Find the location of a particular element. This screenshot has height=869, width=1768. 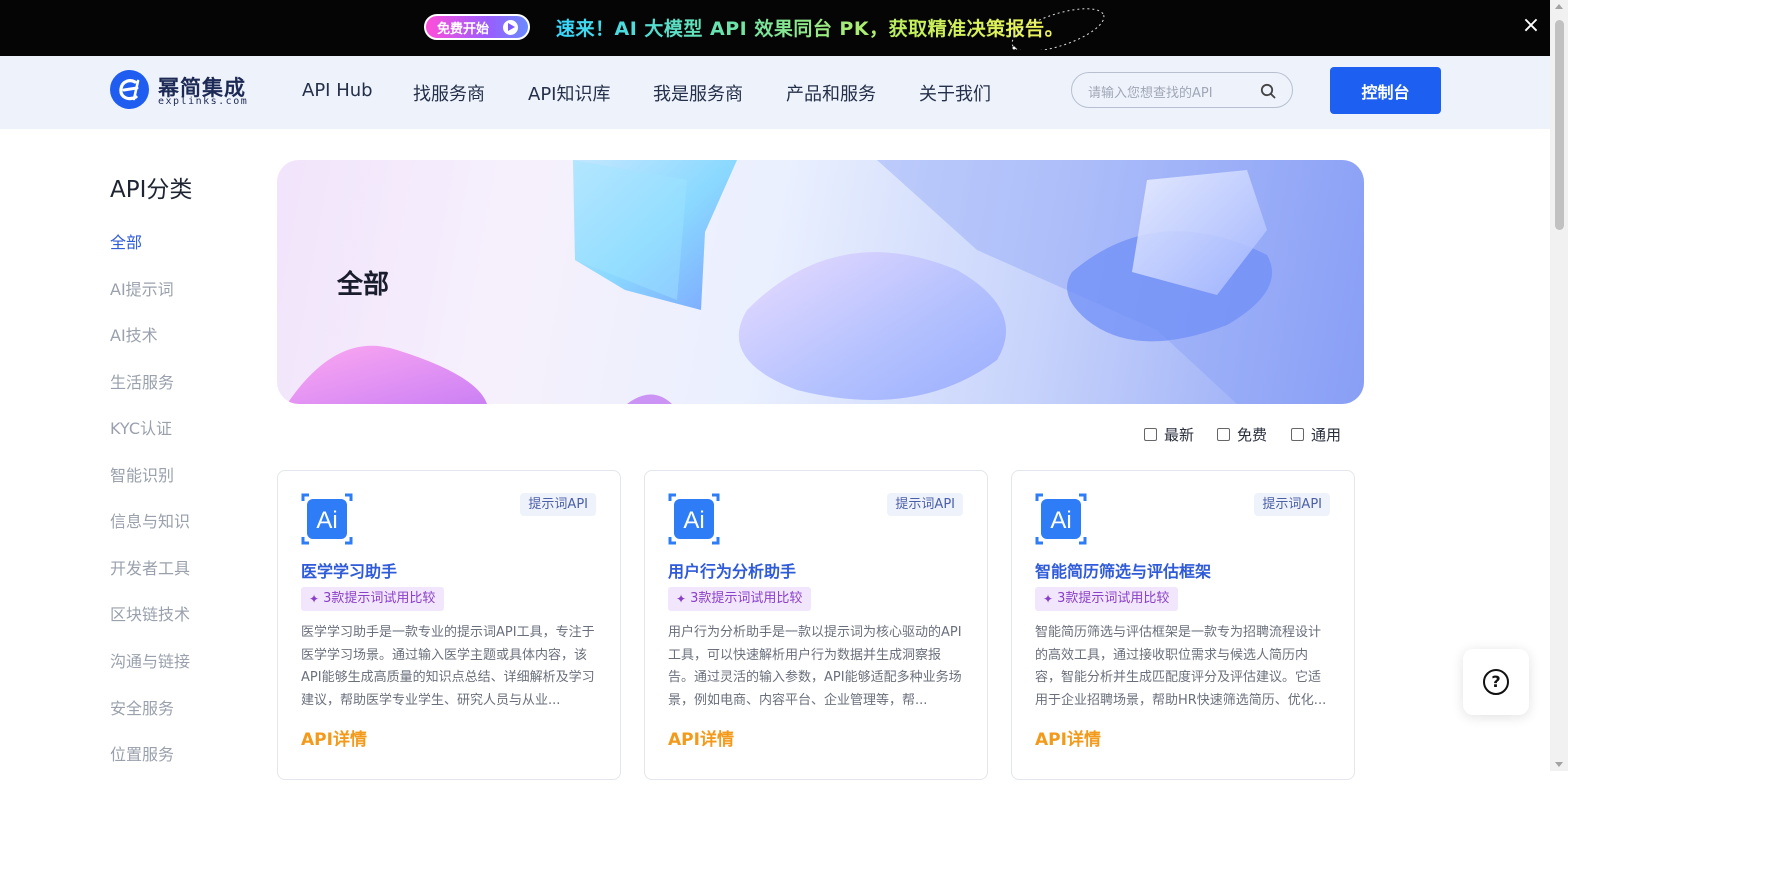

sidebar-item-kyc: KYC认证 is located at coordinates (141, 427).